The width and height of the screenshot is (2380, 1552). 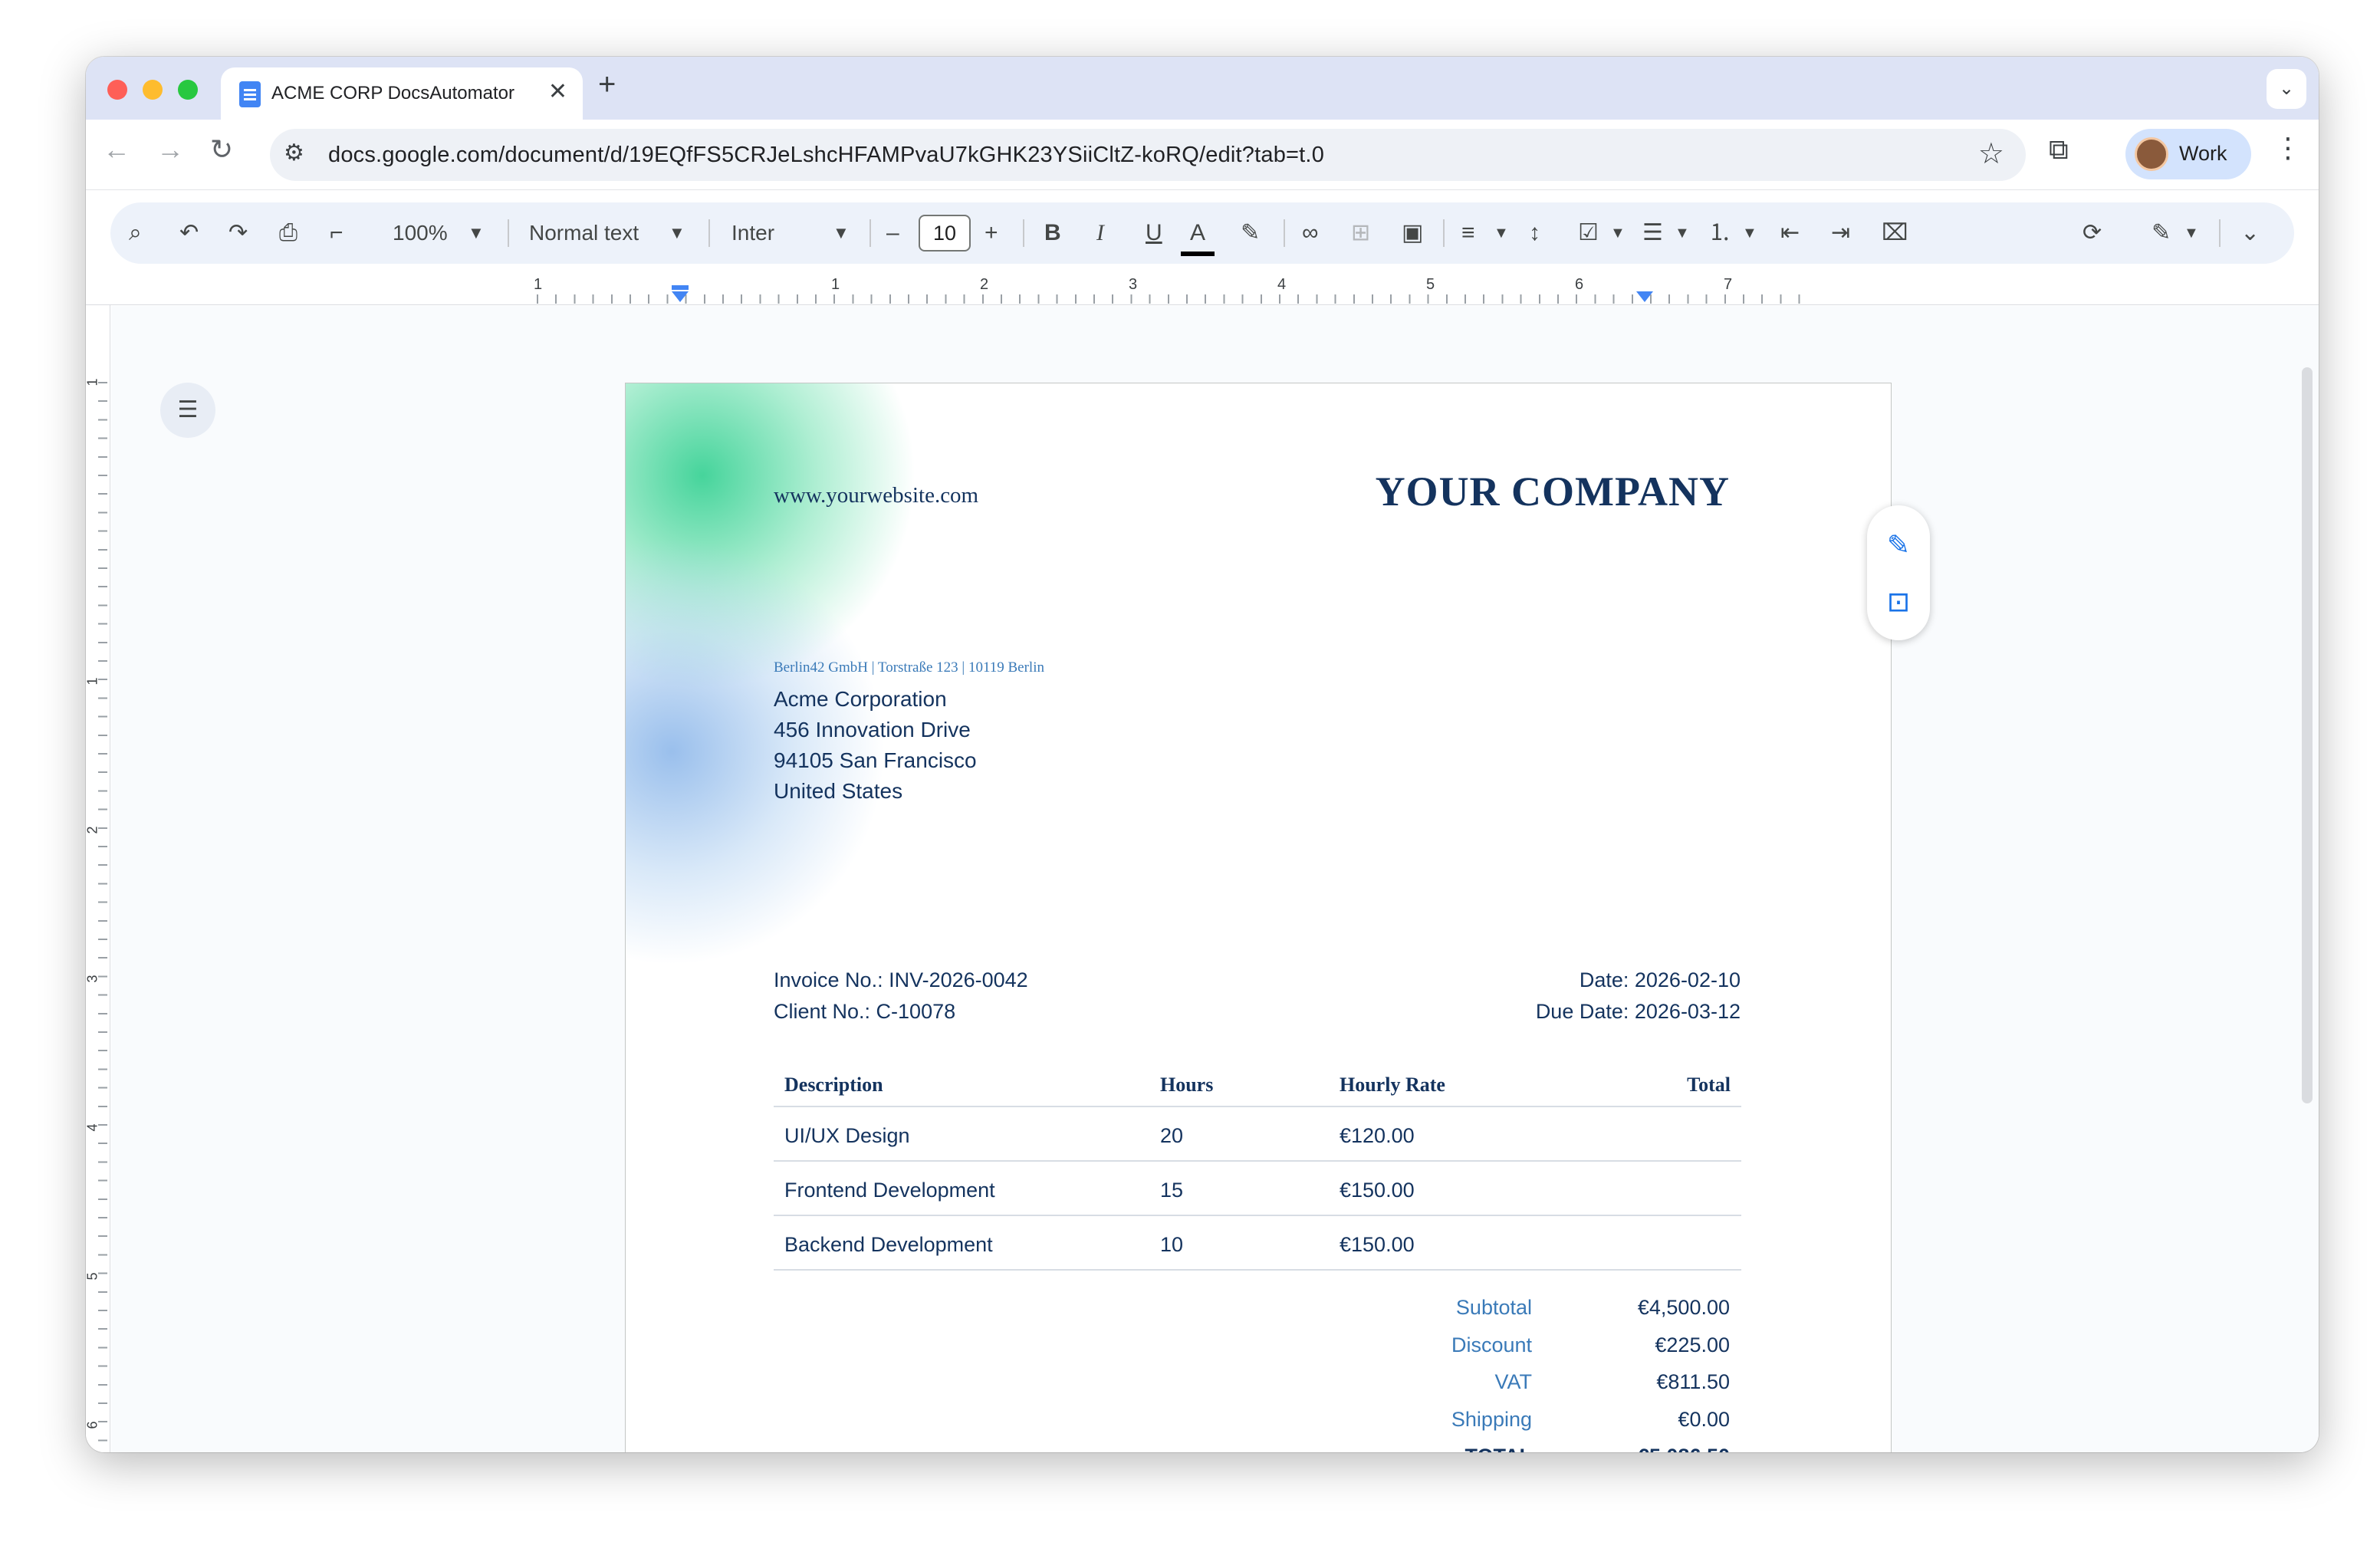 I want to click on new-tab-button: +, so click(x=607, y=84).